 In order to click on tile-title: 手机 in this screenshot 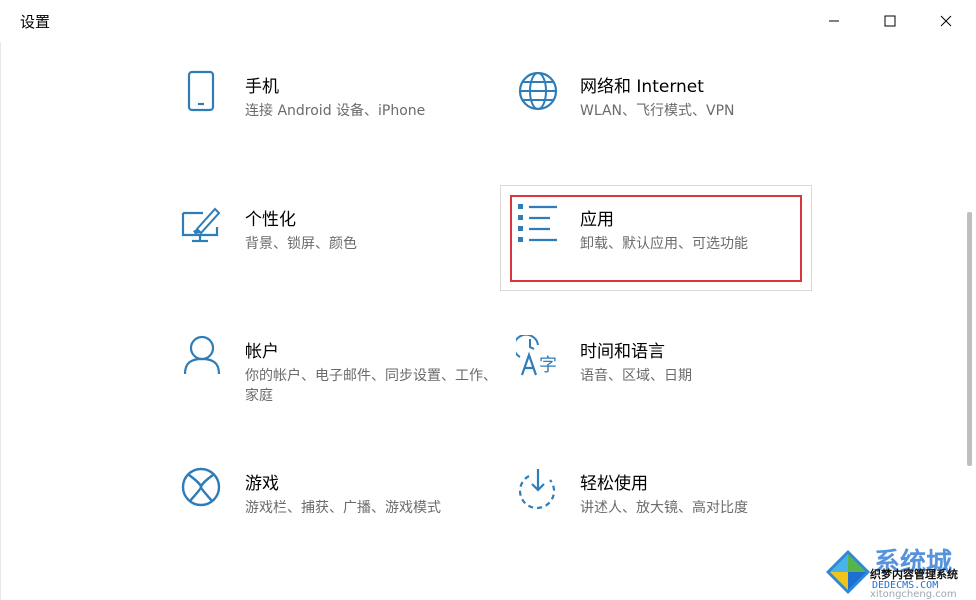, I will do `click(262, 87)`.